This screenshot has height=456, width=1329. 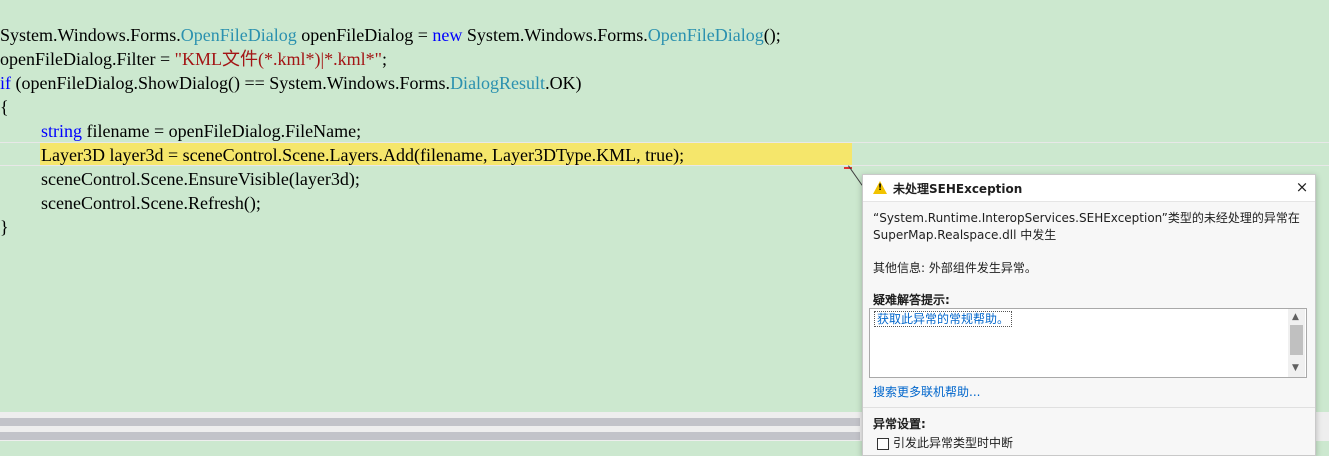 I want to click on settings-title: 异常设置:, so click(x=899, y=424).